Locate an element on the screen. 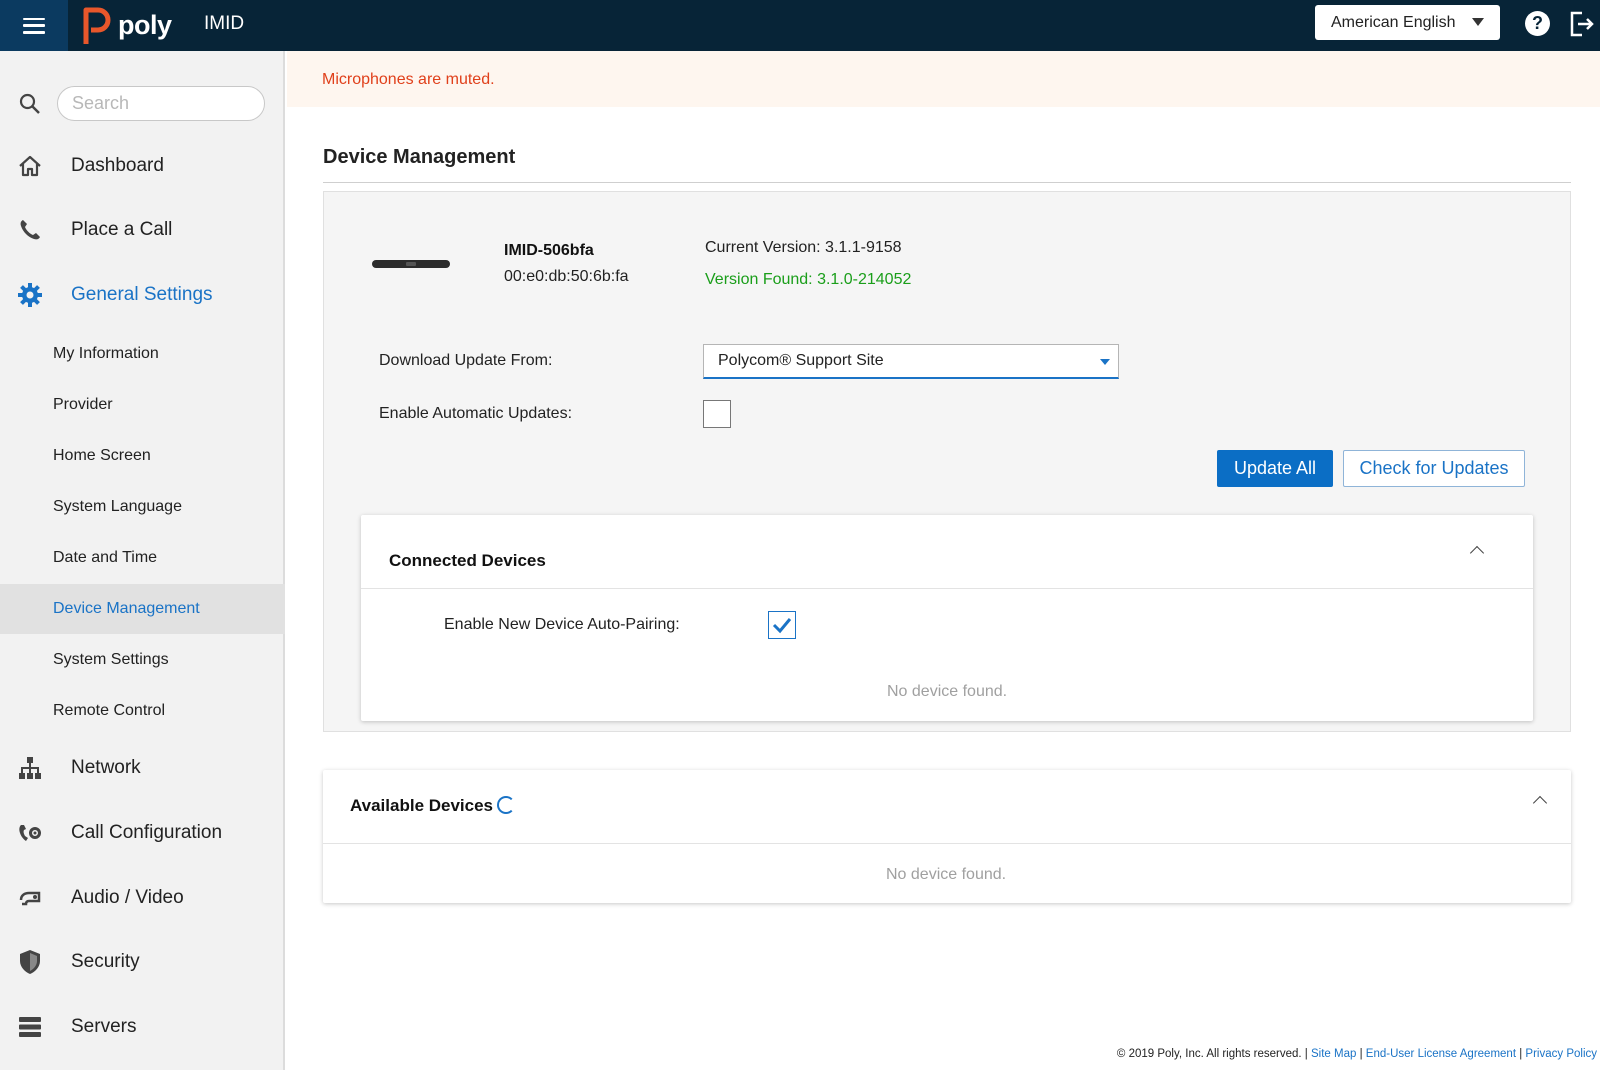 The width and height of the screenshot is (1600, 1070). sidebar-subitem-label: My Information is located at coordinates (106, 353).